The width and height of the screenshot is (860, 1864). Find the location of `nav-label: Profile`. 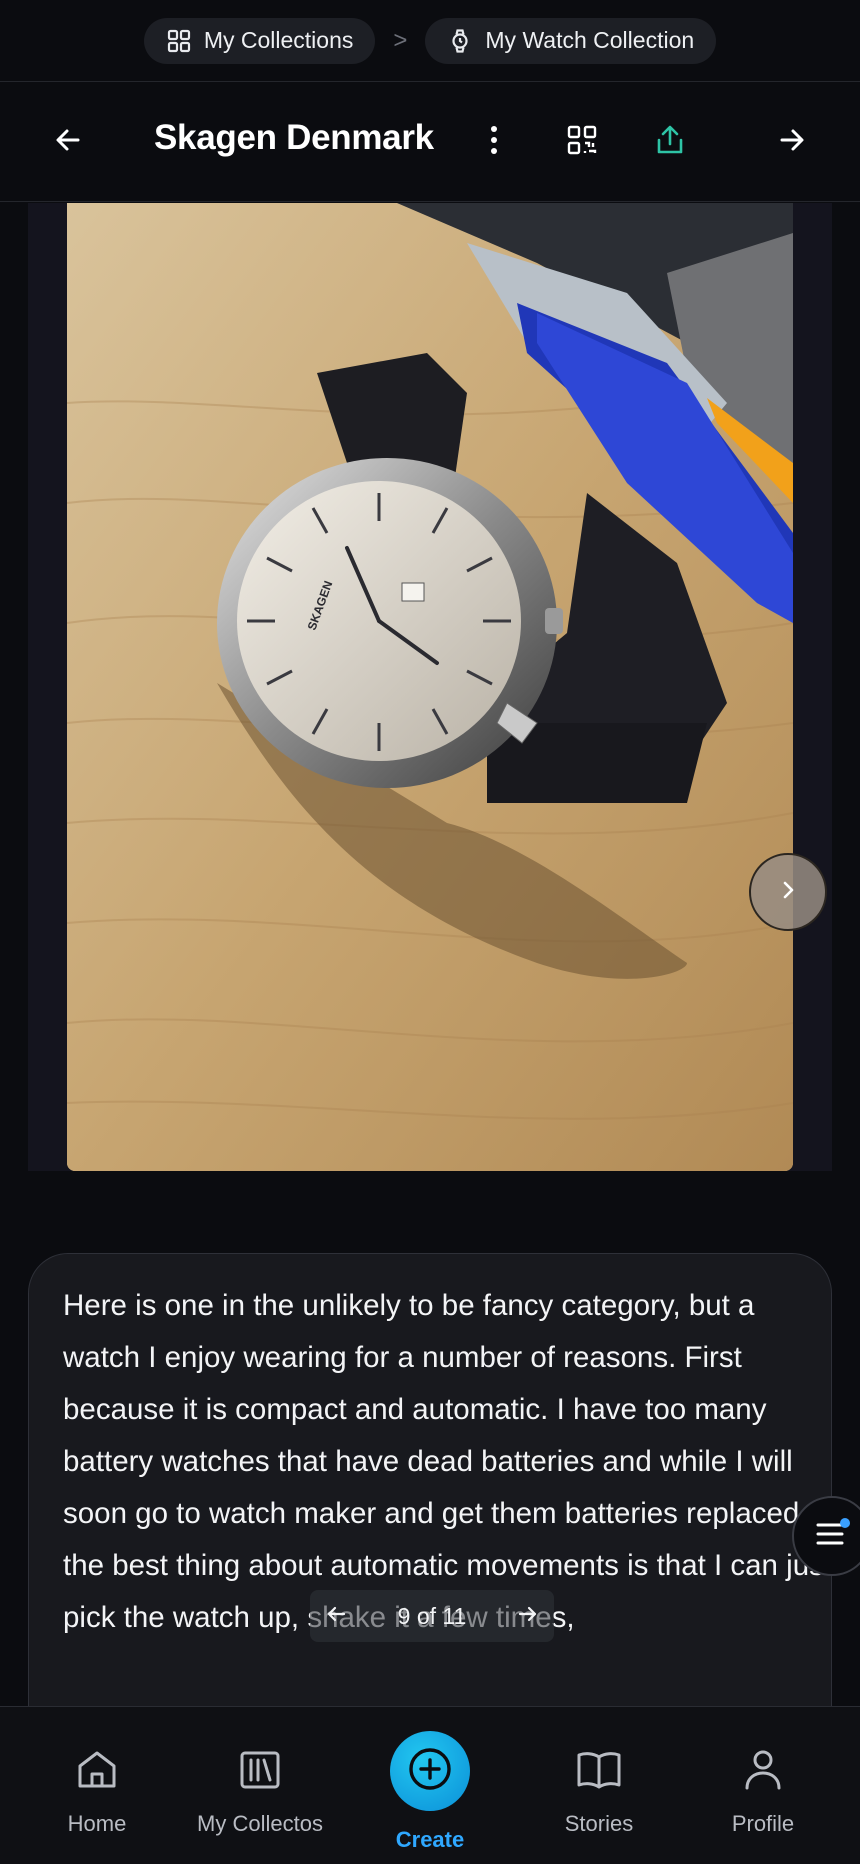

nav-label: Profile is located at coordinates (763, 1823).